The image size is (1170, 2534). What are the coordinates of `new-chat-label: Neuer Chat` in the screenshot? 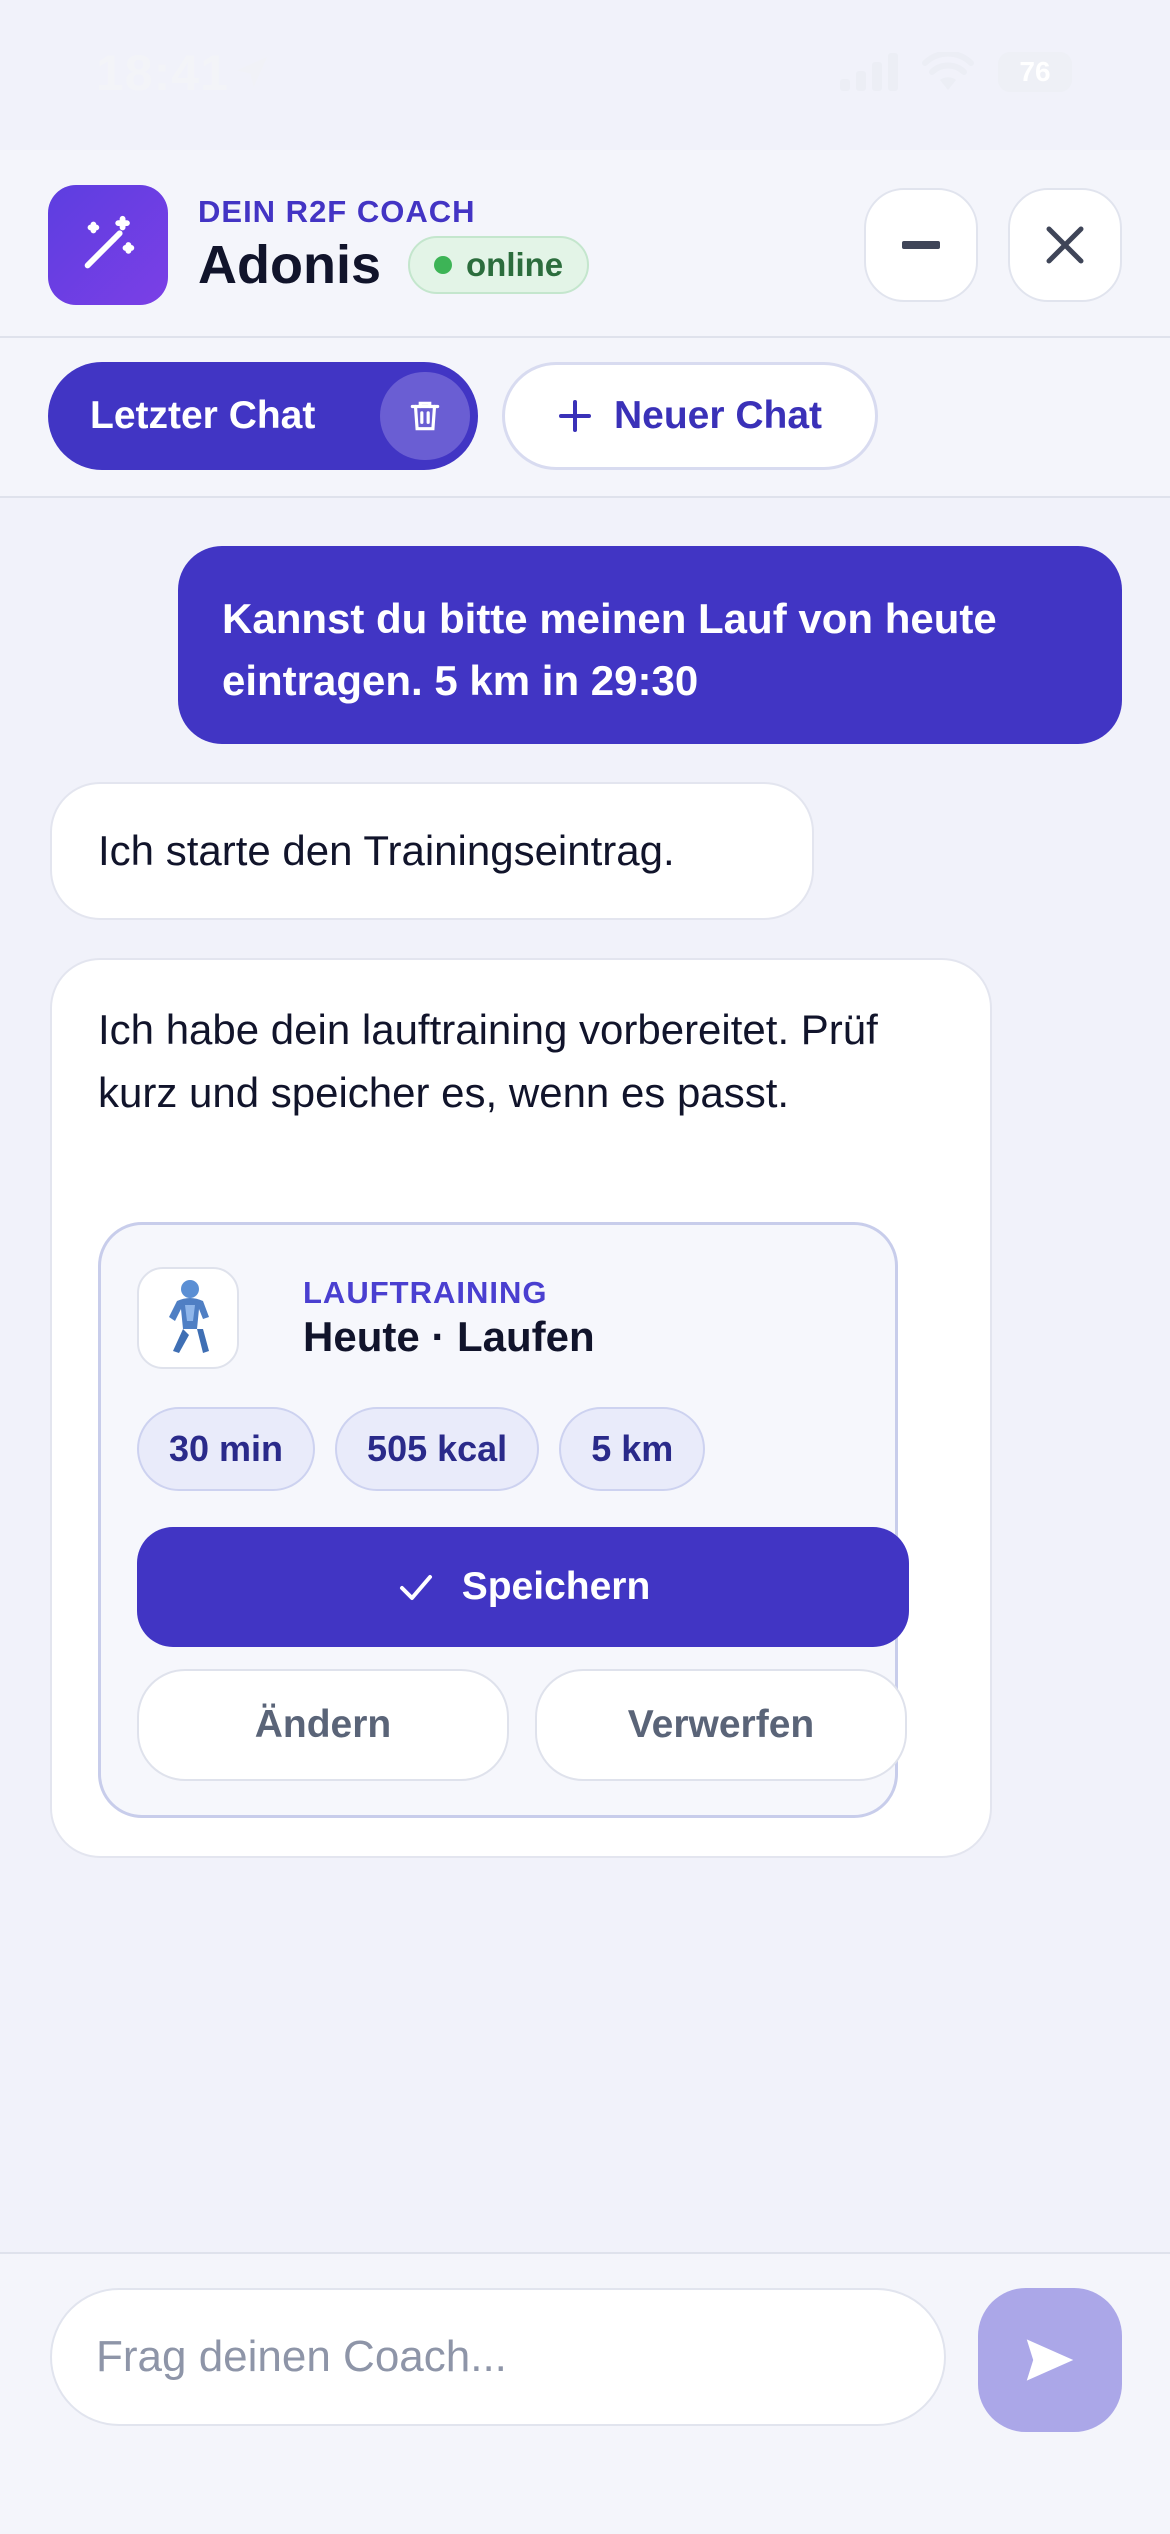 It's located at (718, 415).